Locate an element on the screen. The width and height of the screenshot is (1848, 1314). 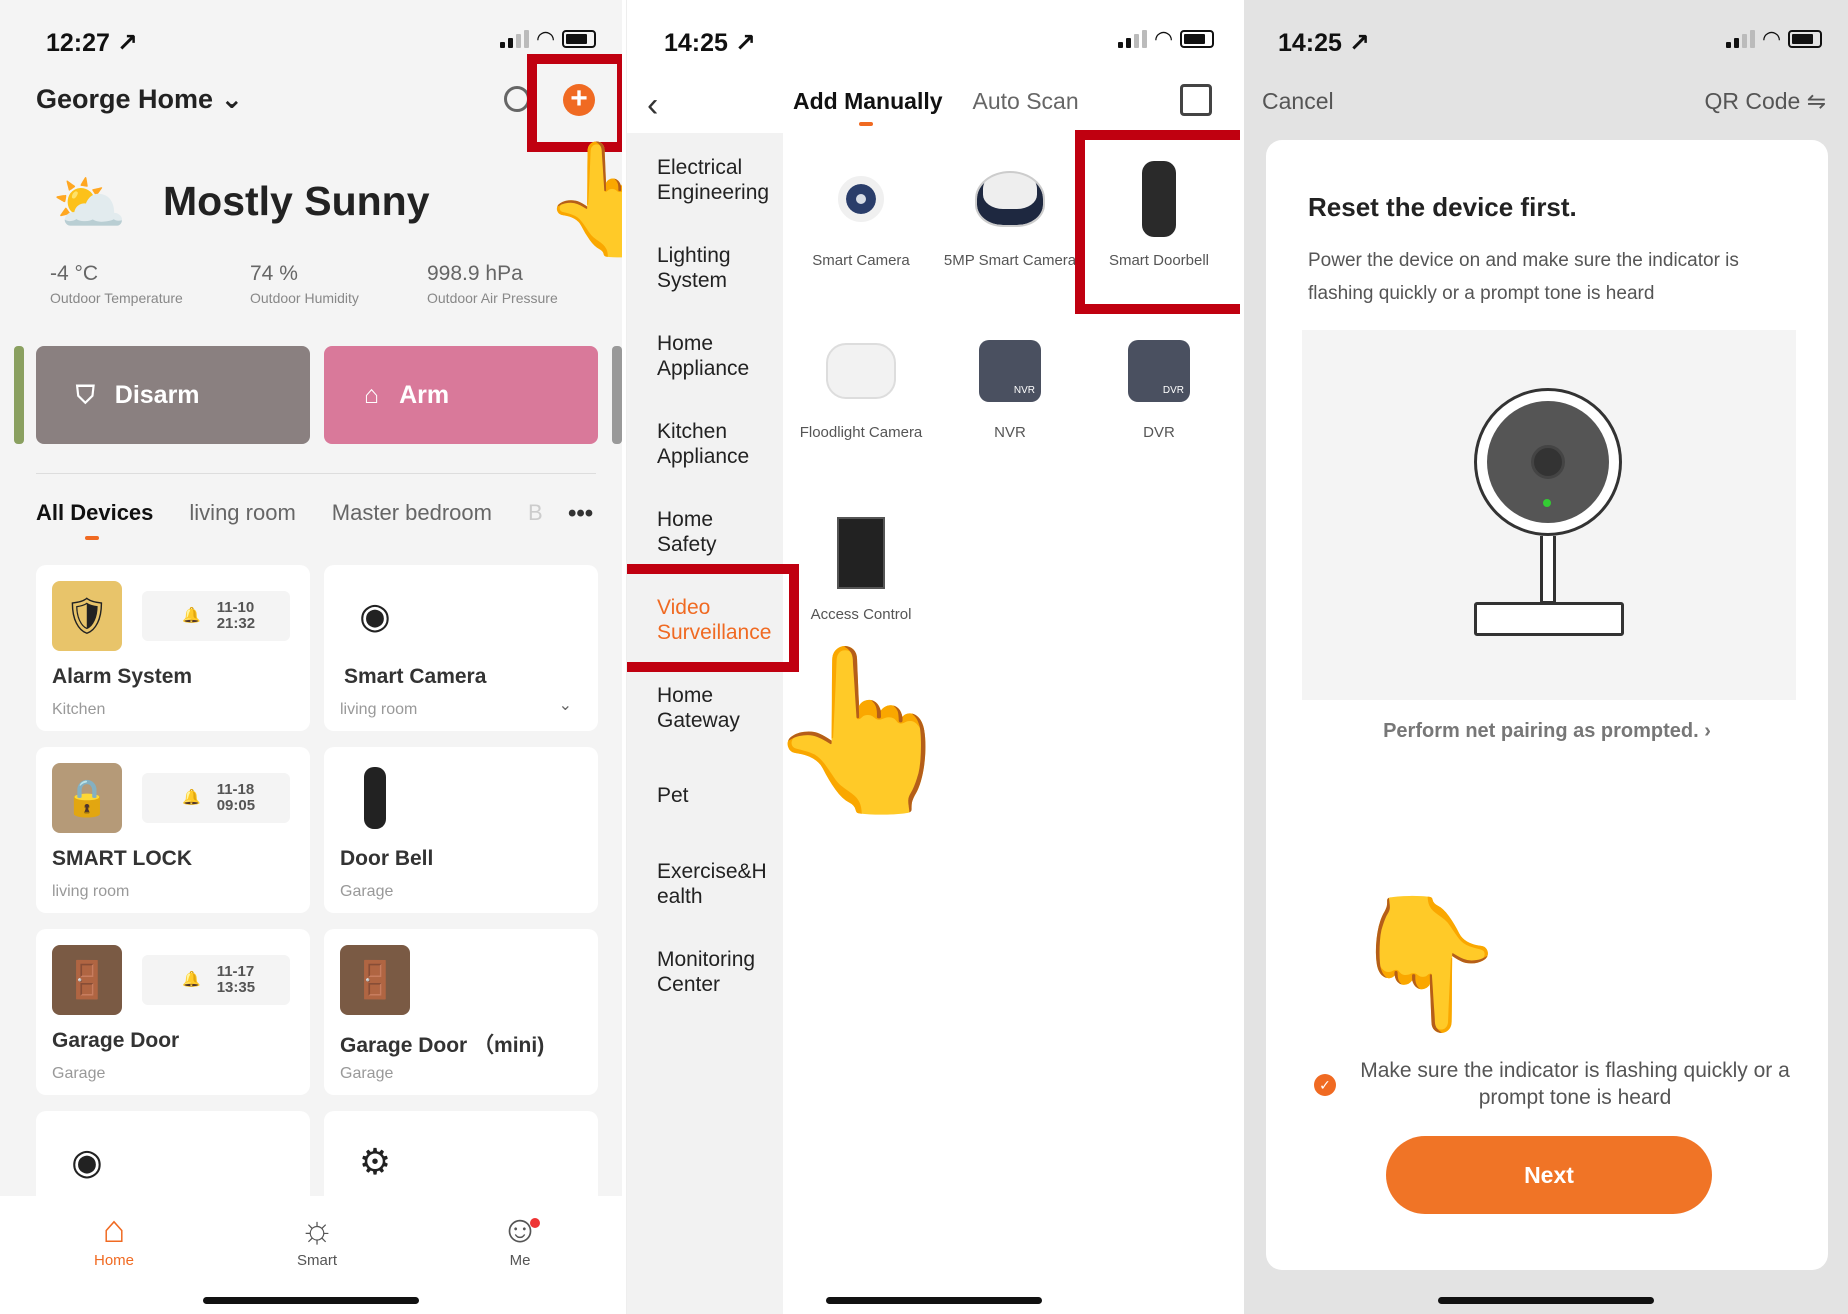
nav-home: ⌂ Home is located at coordinates (114, 1238).